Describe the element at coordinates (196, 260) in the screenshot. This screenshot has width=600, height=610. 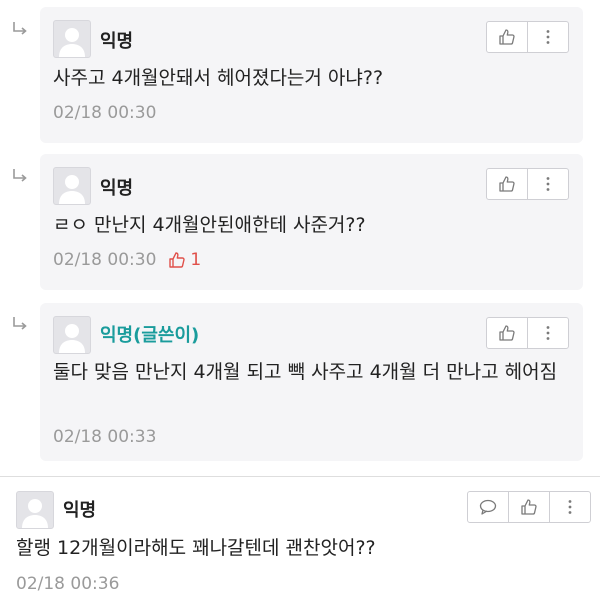
I see `like-count-value: 1` at that location.